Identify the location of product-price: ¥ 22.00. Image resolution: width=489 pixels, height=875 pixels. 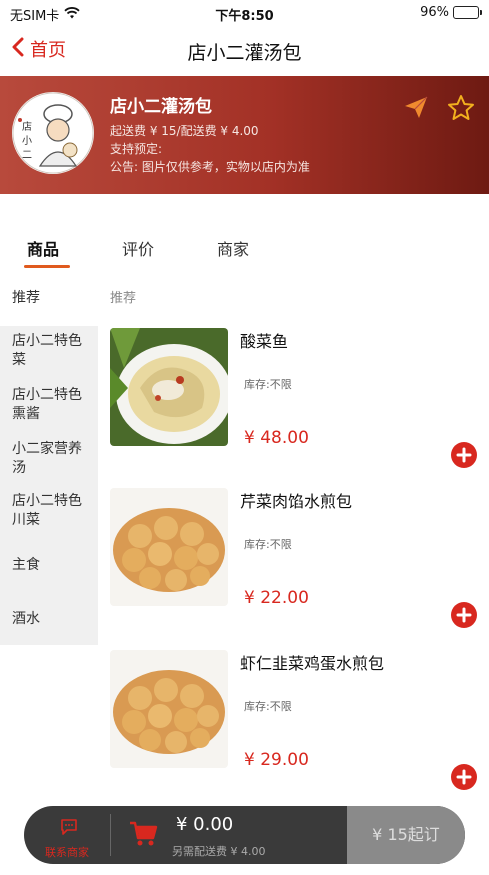
(276, 598).